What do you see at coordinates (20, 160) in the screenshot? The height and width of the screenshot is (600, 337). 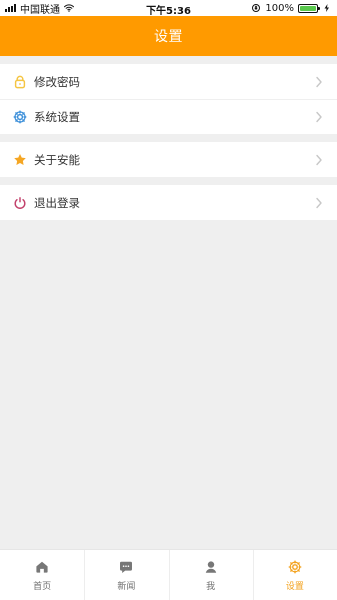 I see `star-icon` at bounding box center [20, 160].